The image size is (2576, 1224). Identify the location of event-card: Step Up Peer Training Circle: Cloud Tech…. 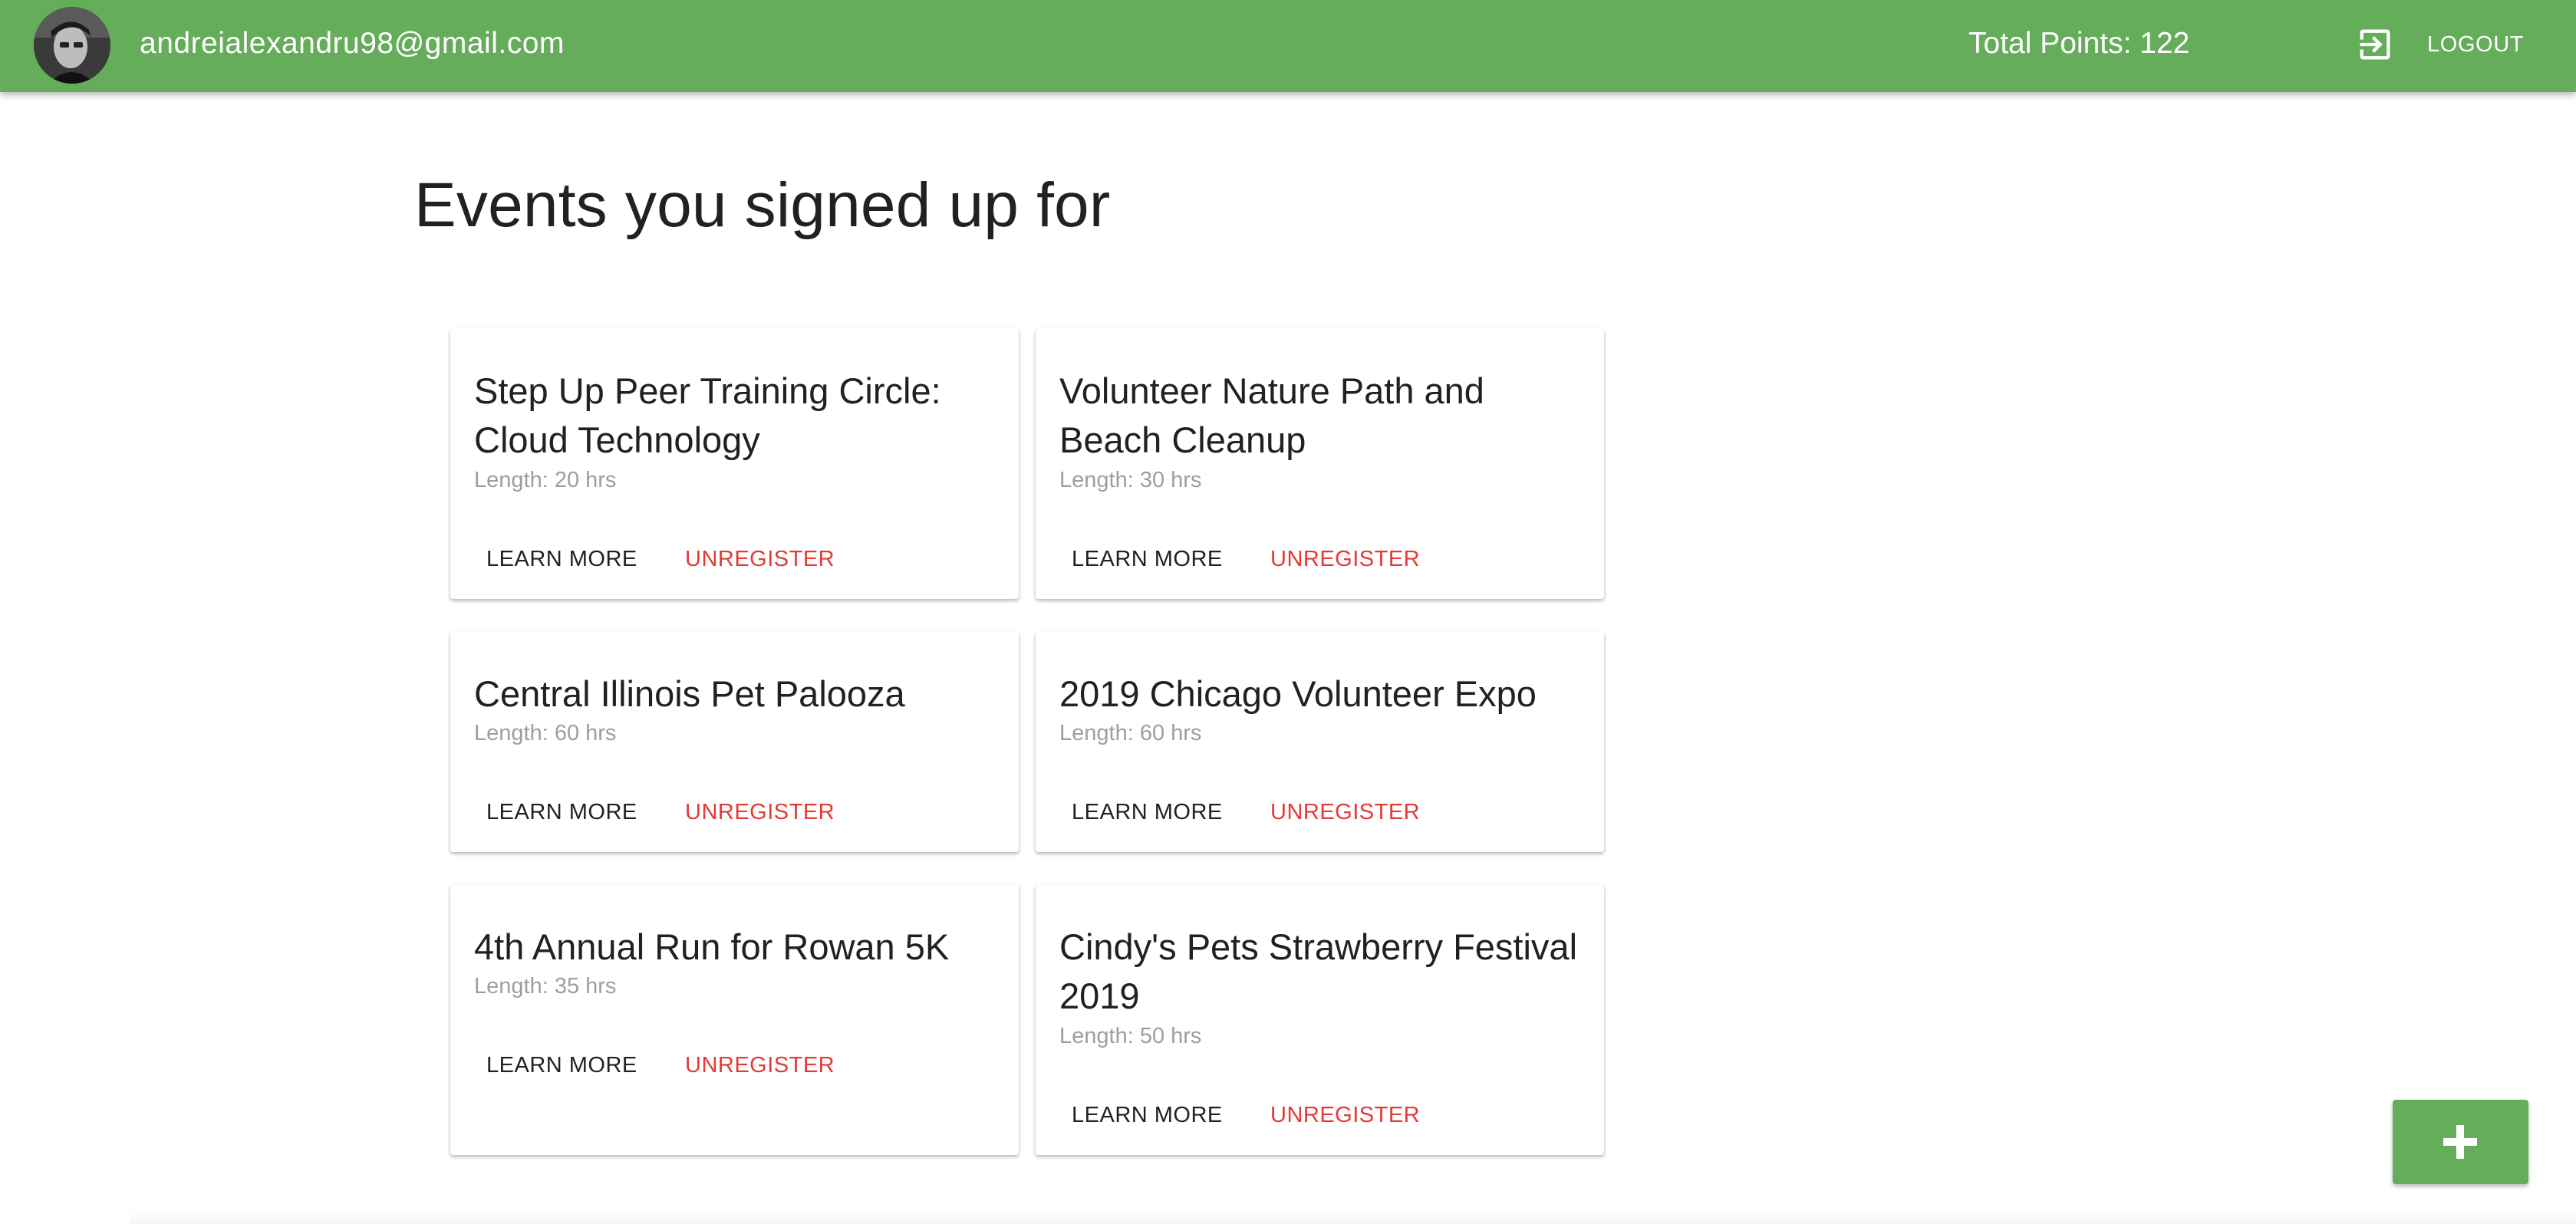
(734, 463).